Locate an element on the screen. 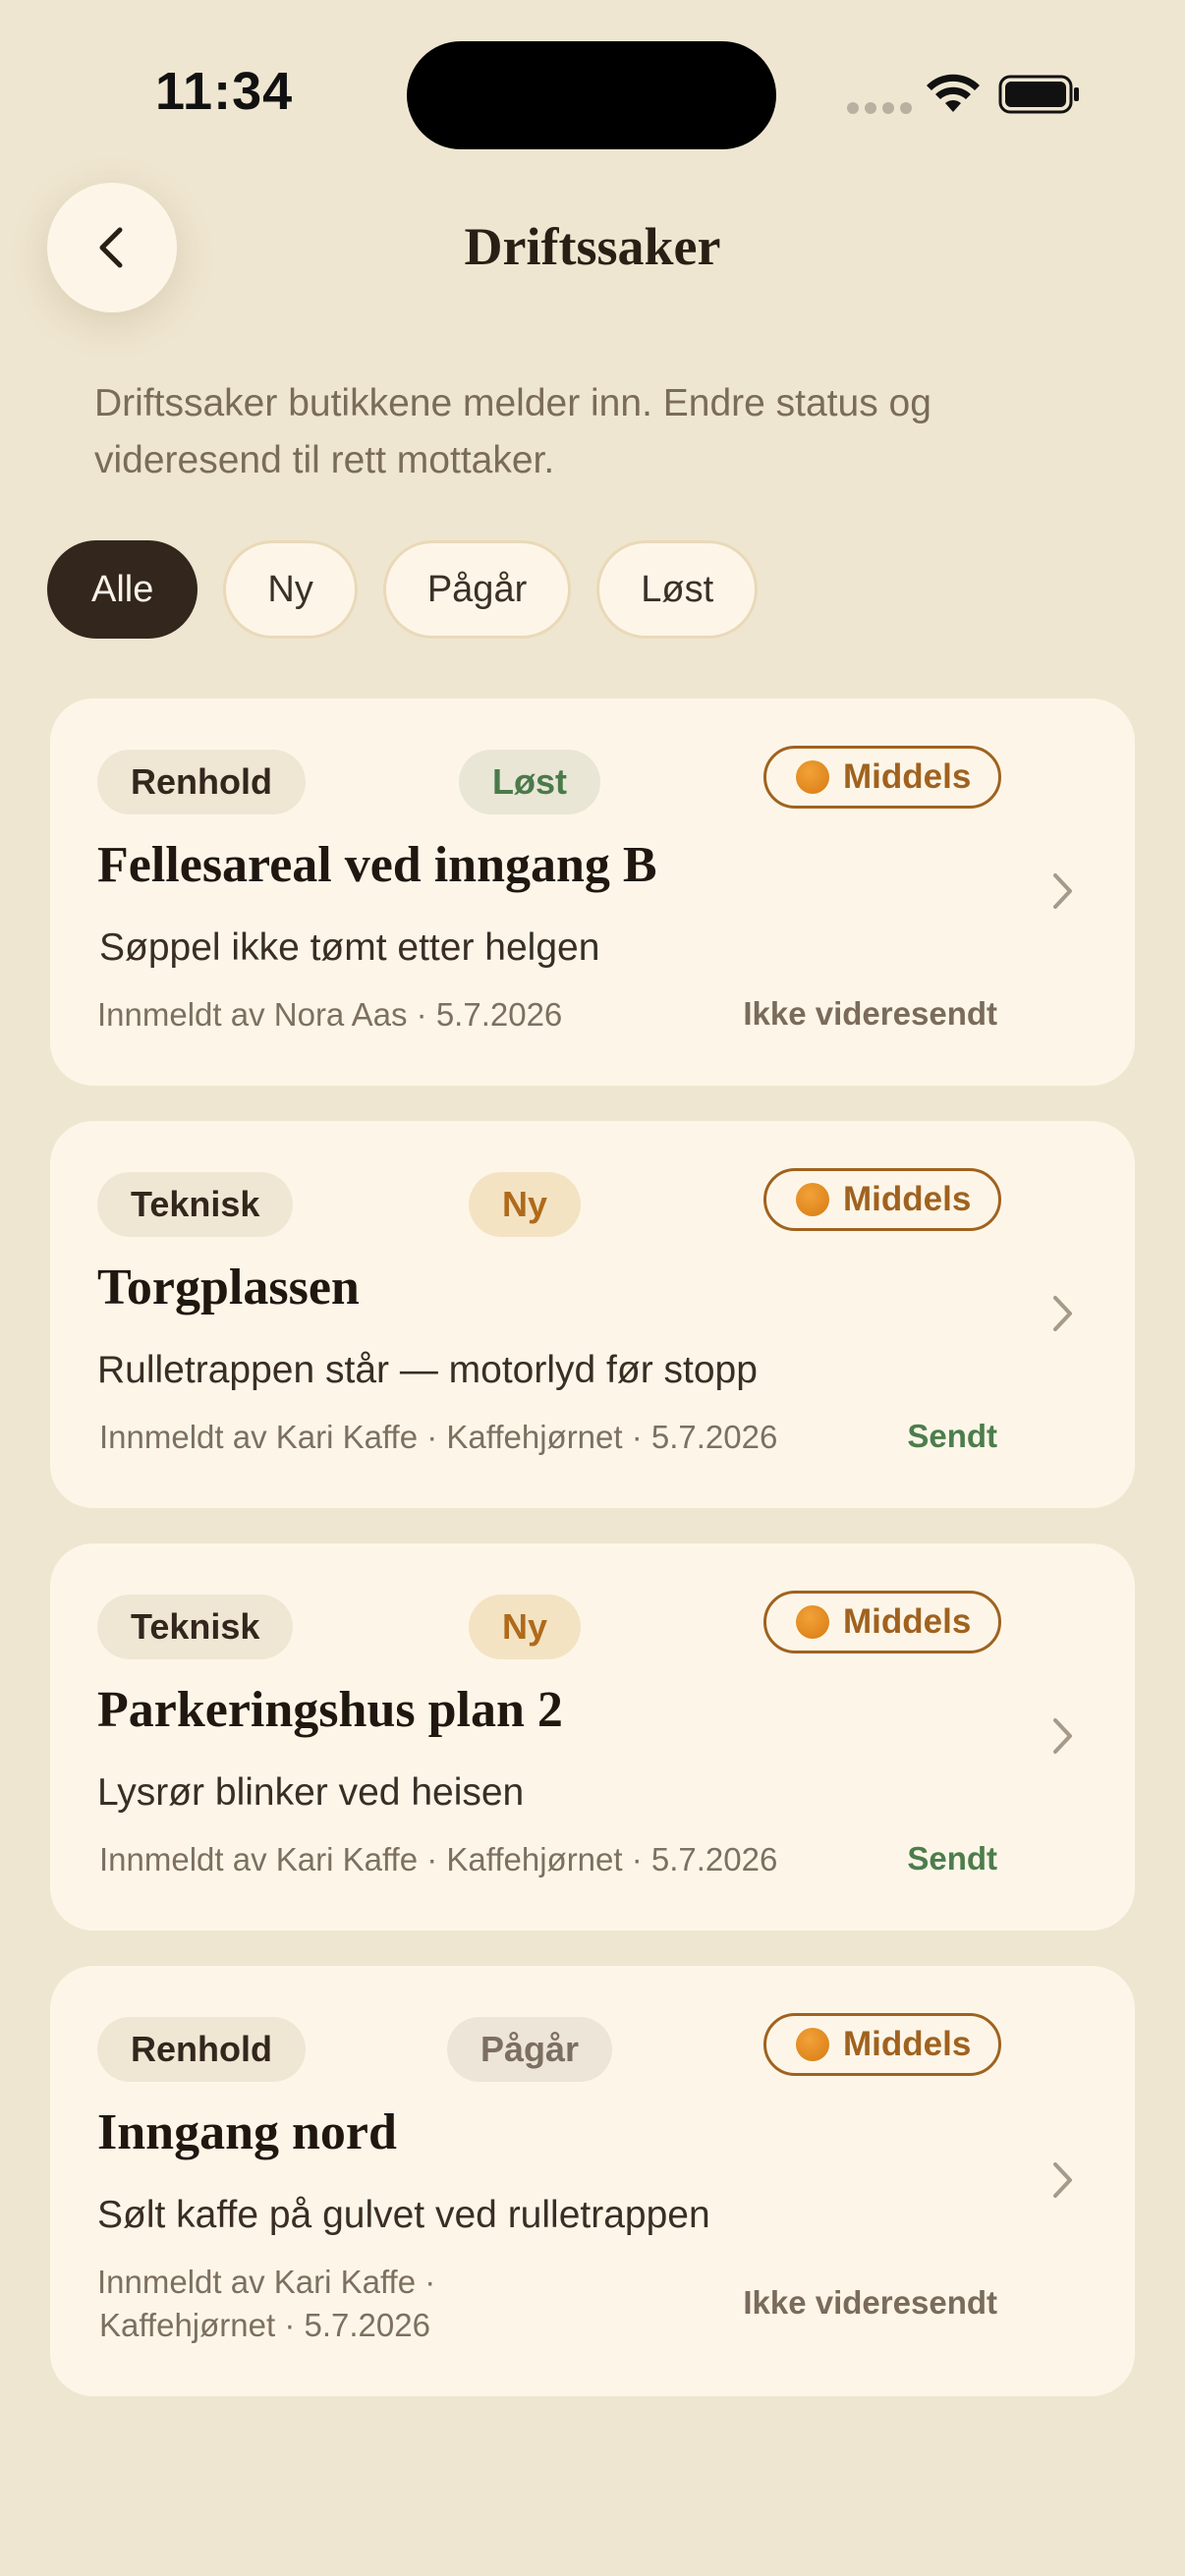 Image resolution: width=1185 pixels, height=2576 pixels. status-tag: Pågår is located at coordinates (530, 2049).